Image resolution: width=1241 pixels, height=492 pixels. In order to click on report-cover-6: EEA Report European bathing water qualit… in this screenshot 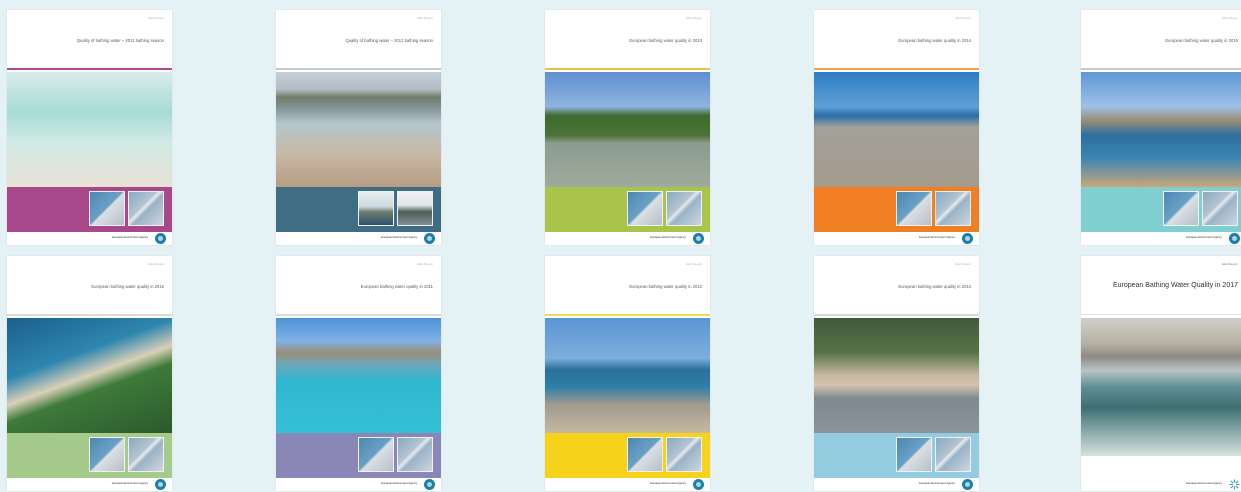, I will do `click(89, 373)`.